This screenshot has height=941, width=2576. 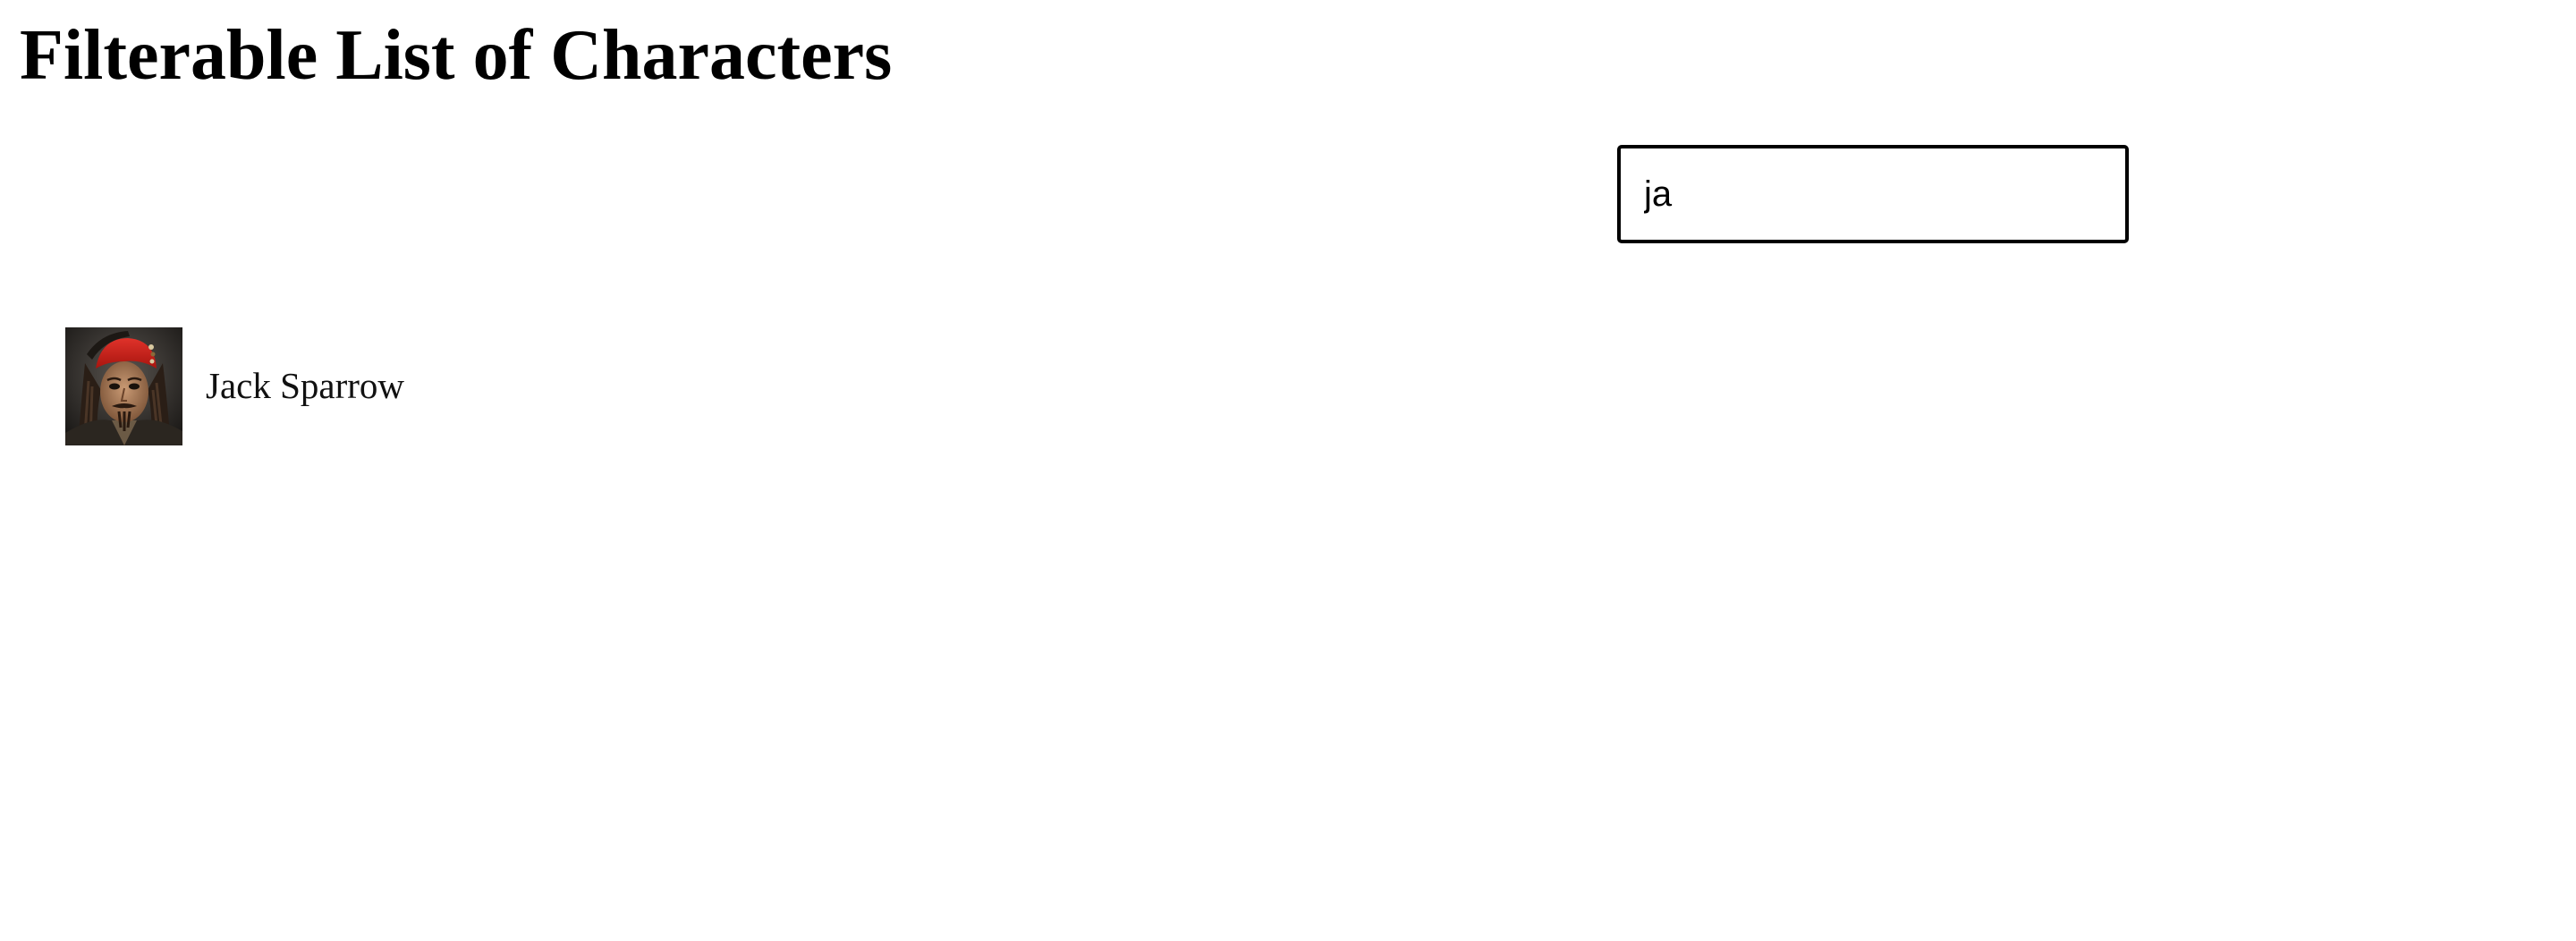 I want to click on search-input, so click(x=1873, y=194).